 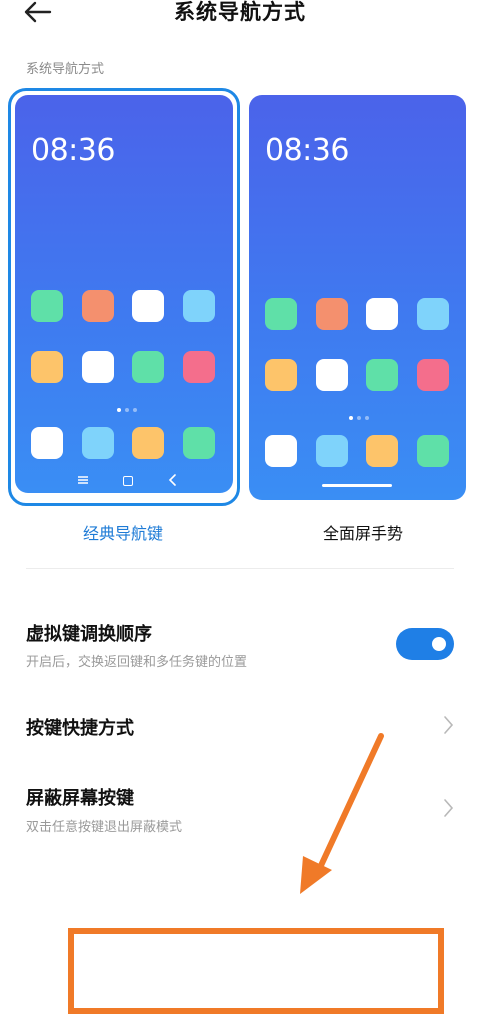 What do you see at coordinates (256, 971) in the screenshot?
I see `annotation-highlight-box` at bounding box center [256, 971].